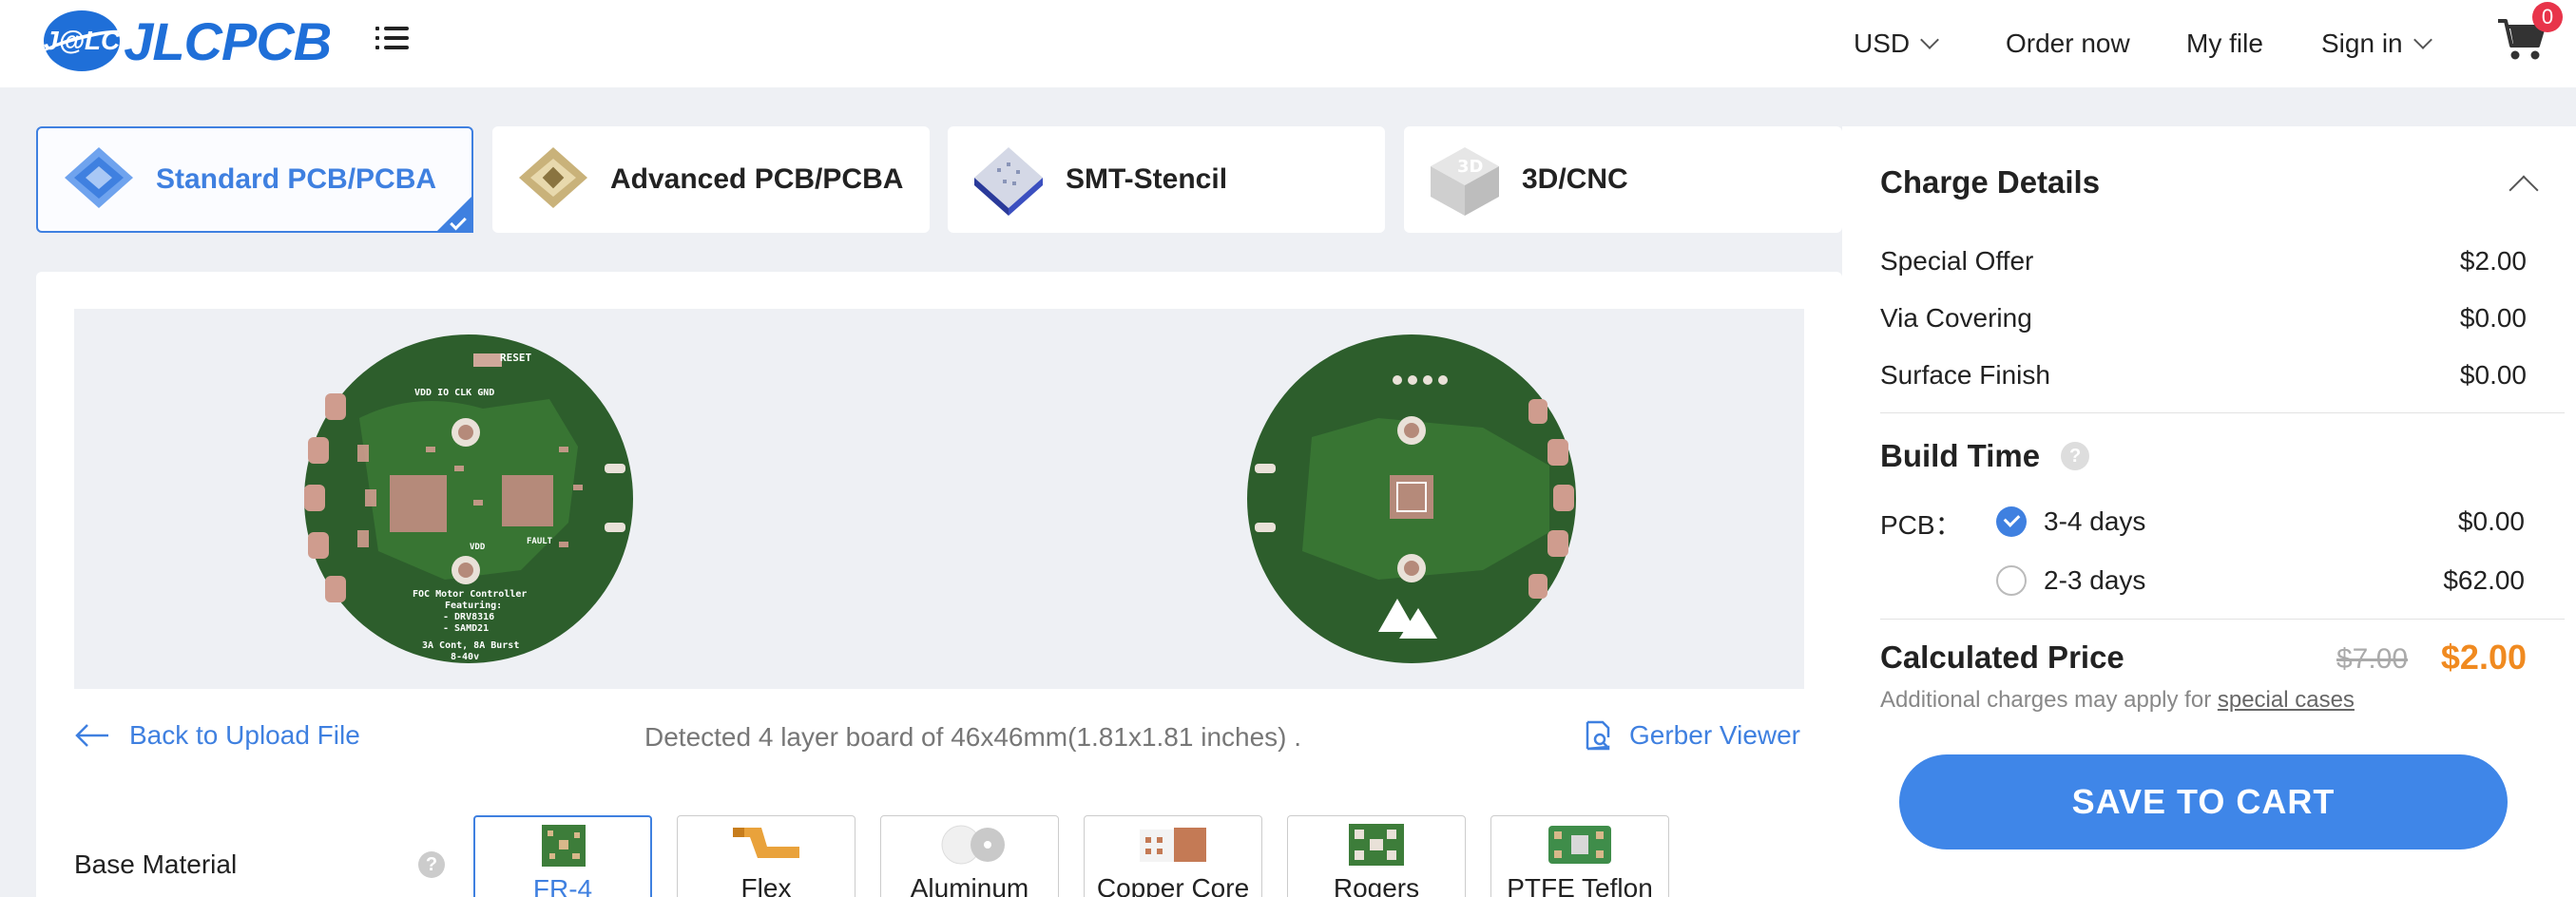 The width and height of the screenshot is (2576, 897). Describe the element at coordinates (1376, 885) in the screenshot. I see `material-label: Rogers` at that location.